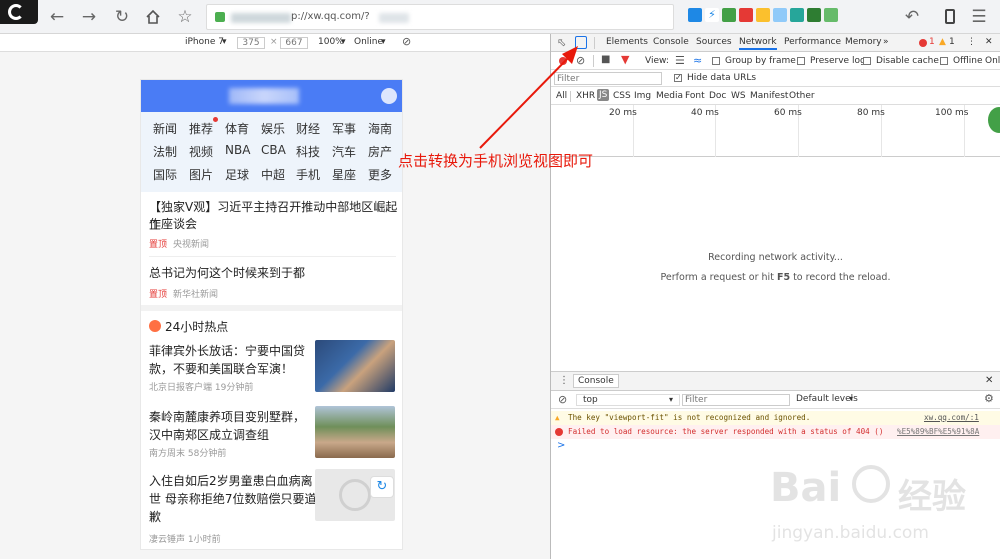 This screenshot has height=559, width=1000. Describe the element at coordinates (221, 369) in the screenshot. I see `hot-news-title-cont: 款，不要和美国联合军演！` at that location.